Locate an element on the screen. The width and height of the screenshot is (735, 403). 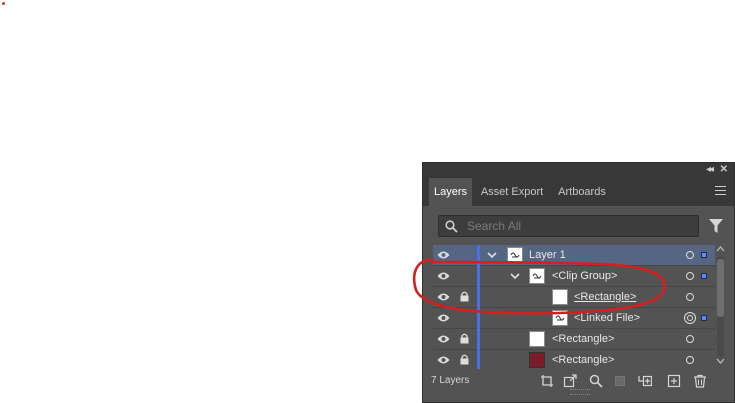
search-icon is located at coordinates (451, 226).